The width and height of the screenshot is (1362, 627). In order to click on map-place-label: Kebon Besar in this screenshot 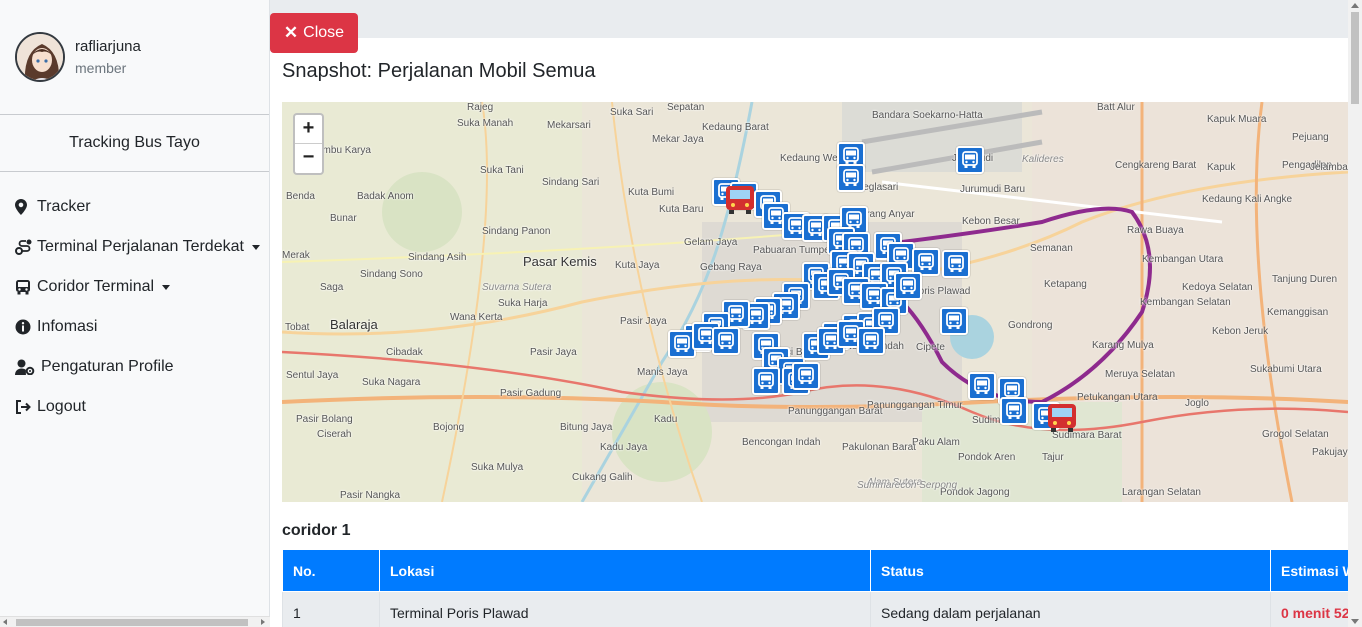, I will do `click(991, 221)`.